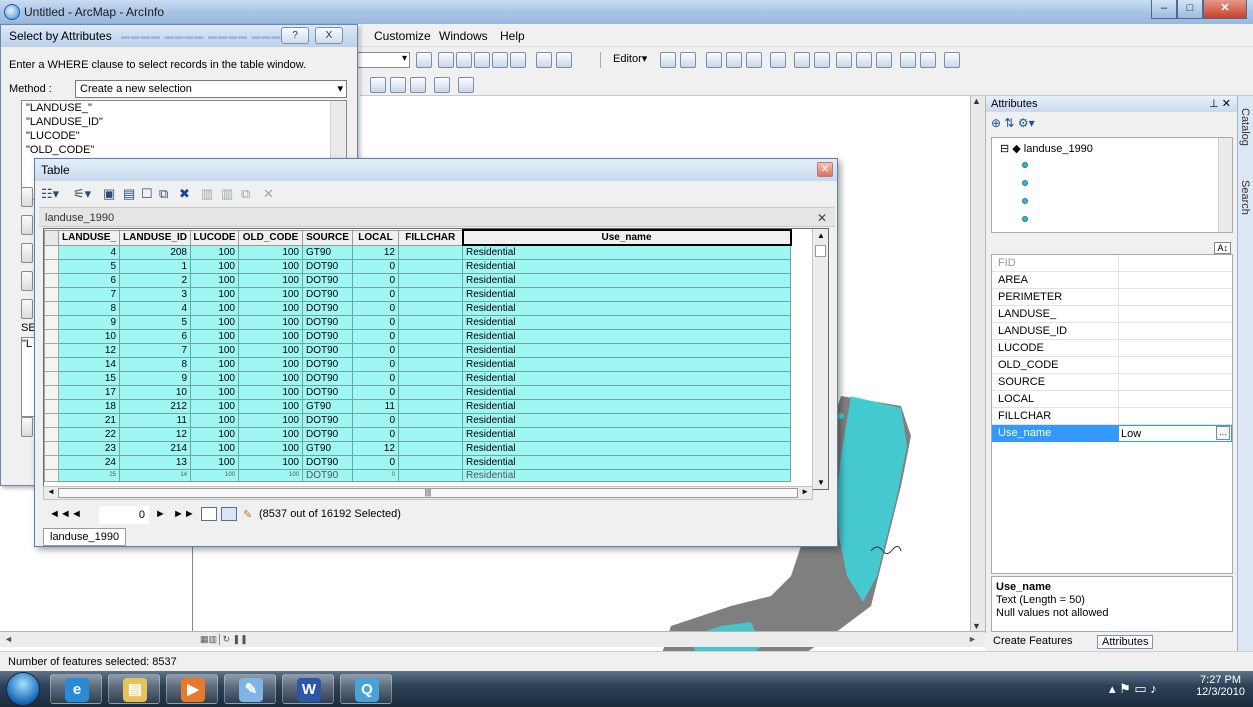  What do you see at coordinates (630, 58) in the screenshot?
I see `editor-menu: Editor▾` at bounding box center [630, 58].